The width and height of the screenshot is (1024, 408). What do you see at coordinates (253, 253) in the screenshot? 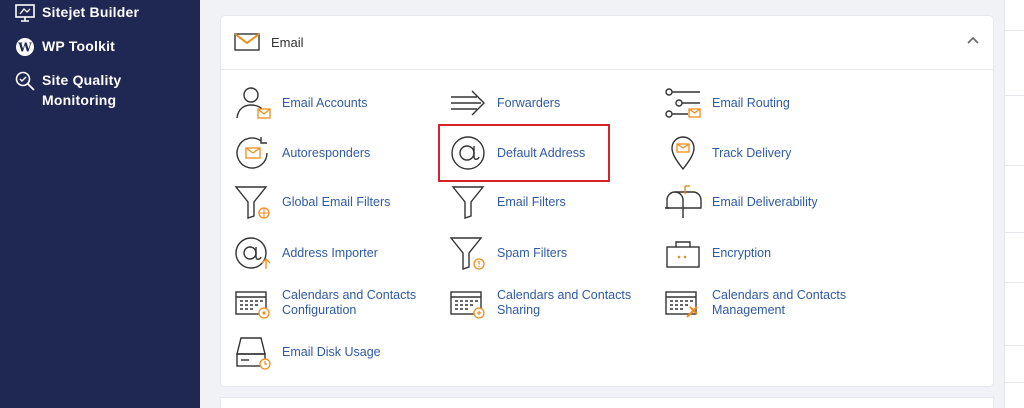
I see `at-import-icon` at bounding box center [253, 253].